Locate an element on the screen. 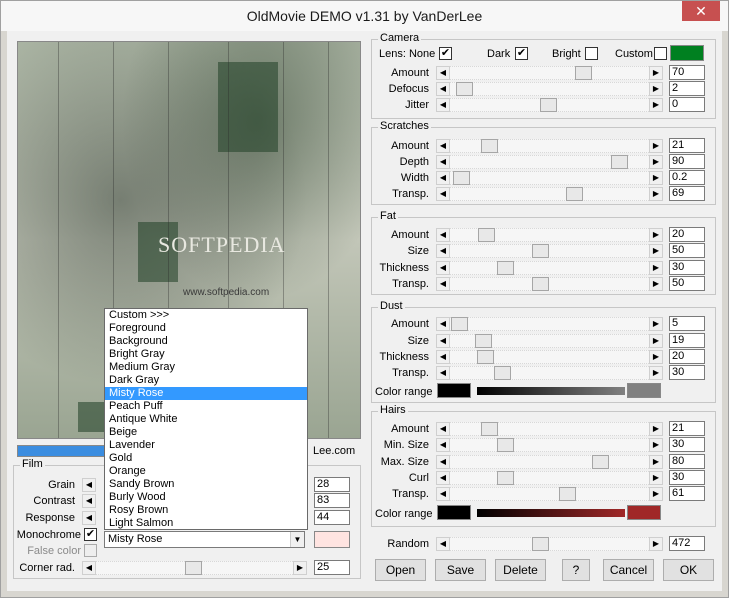 The image size is (729, 598). fat-size-slider: ◀ ▶ is located at coordinates (549, 251).